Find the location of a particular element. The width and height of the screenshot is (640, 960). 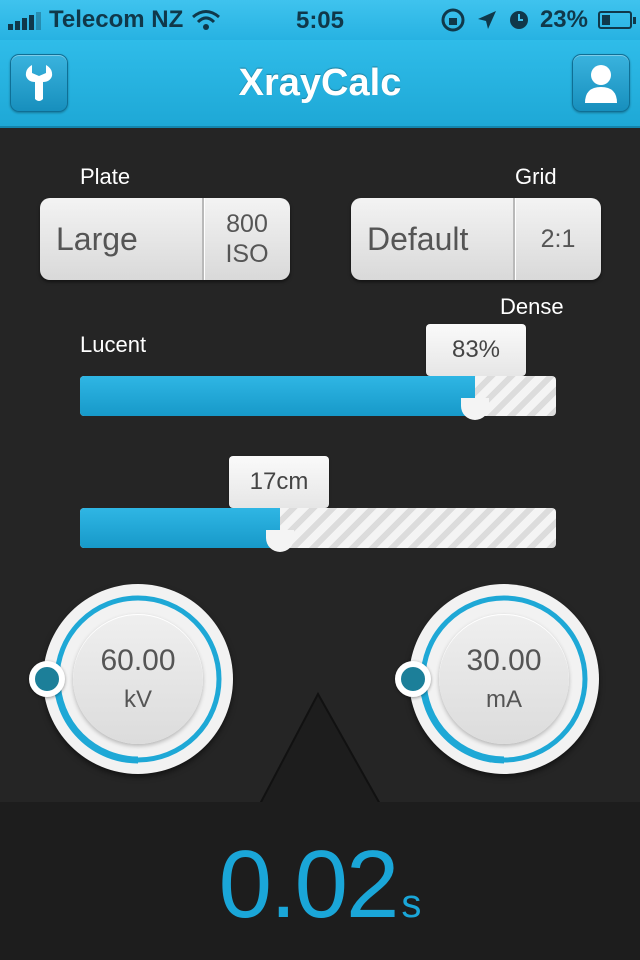

density-slider-thumb is located at coordinates (475, 409).